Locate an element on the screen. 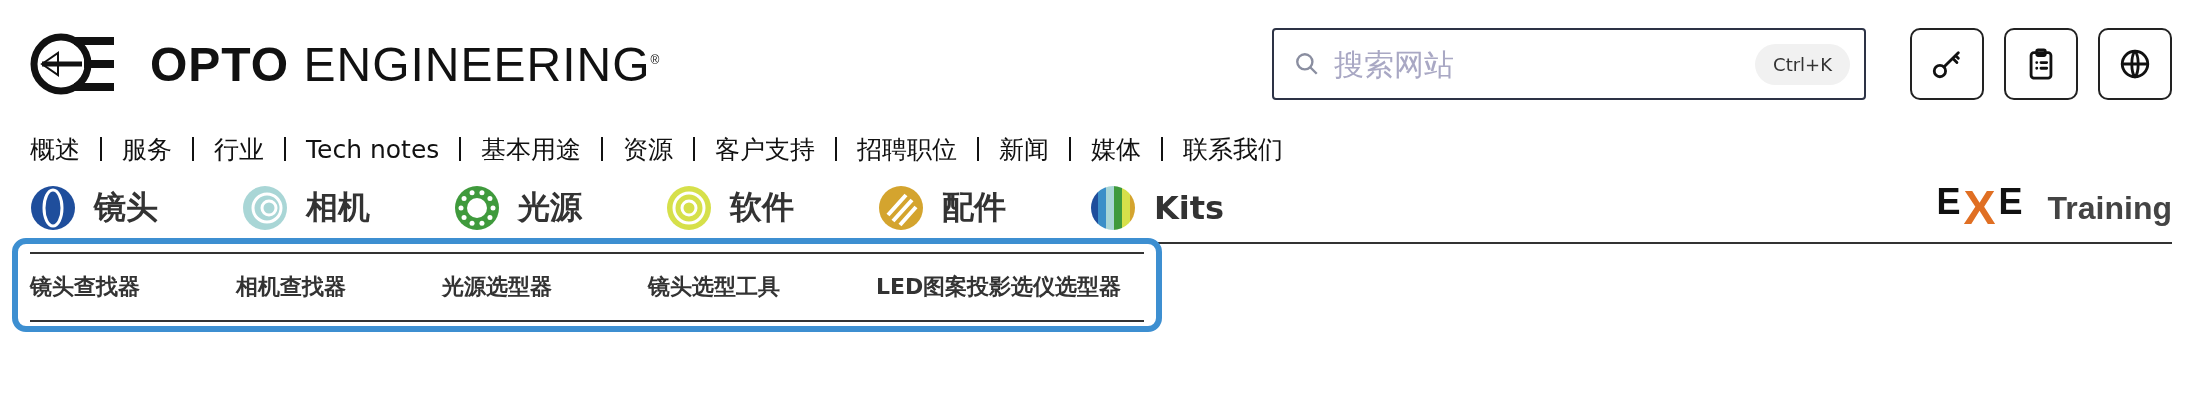  tool-link: 镜头查找器 is located at coordinates (85, 287).